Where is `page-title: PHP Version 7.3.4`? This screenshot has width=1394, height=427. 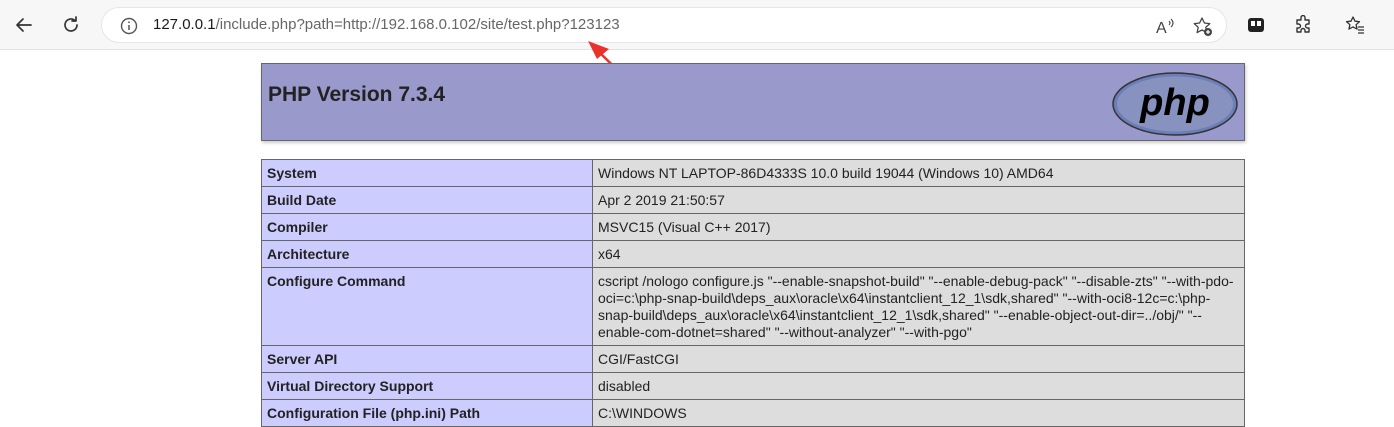 page-title: PHP Version 7.3.4 is located at coordinates (357, 94).